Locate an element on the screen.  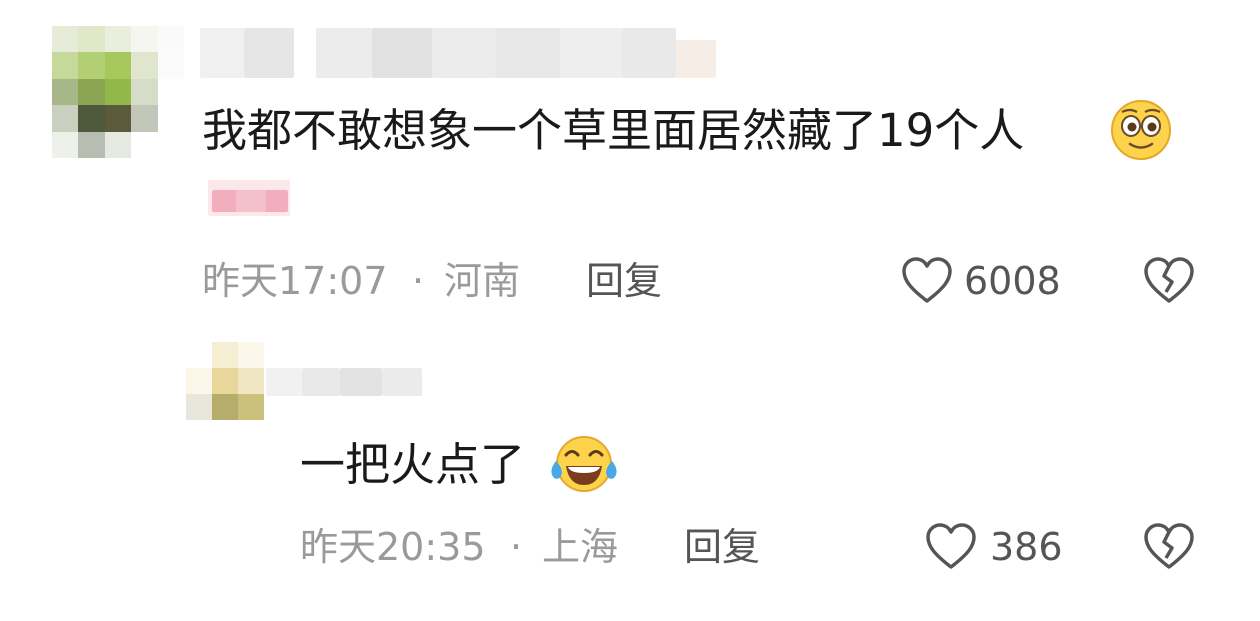
comment-time: 昨天20:35 is located at coordinates (393, 547).